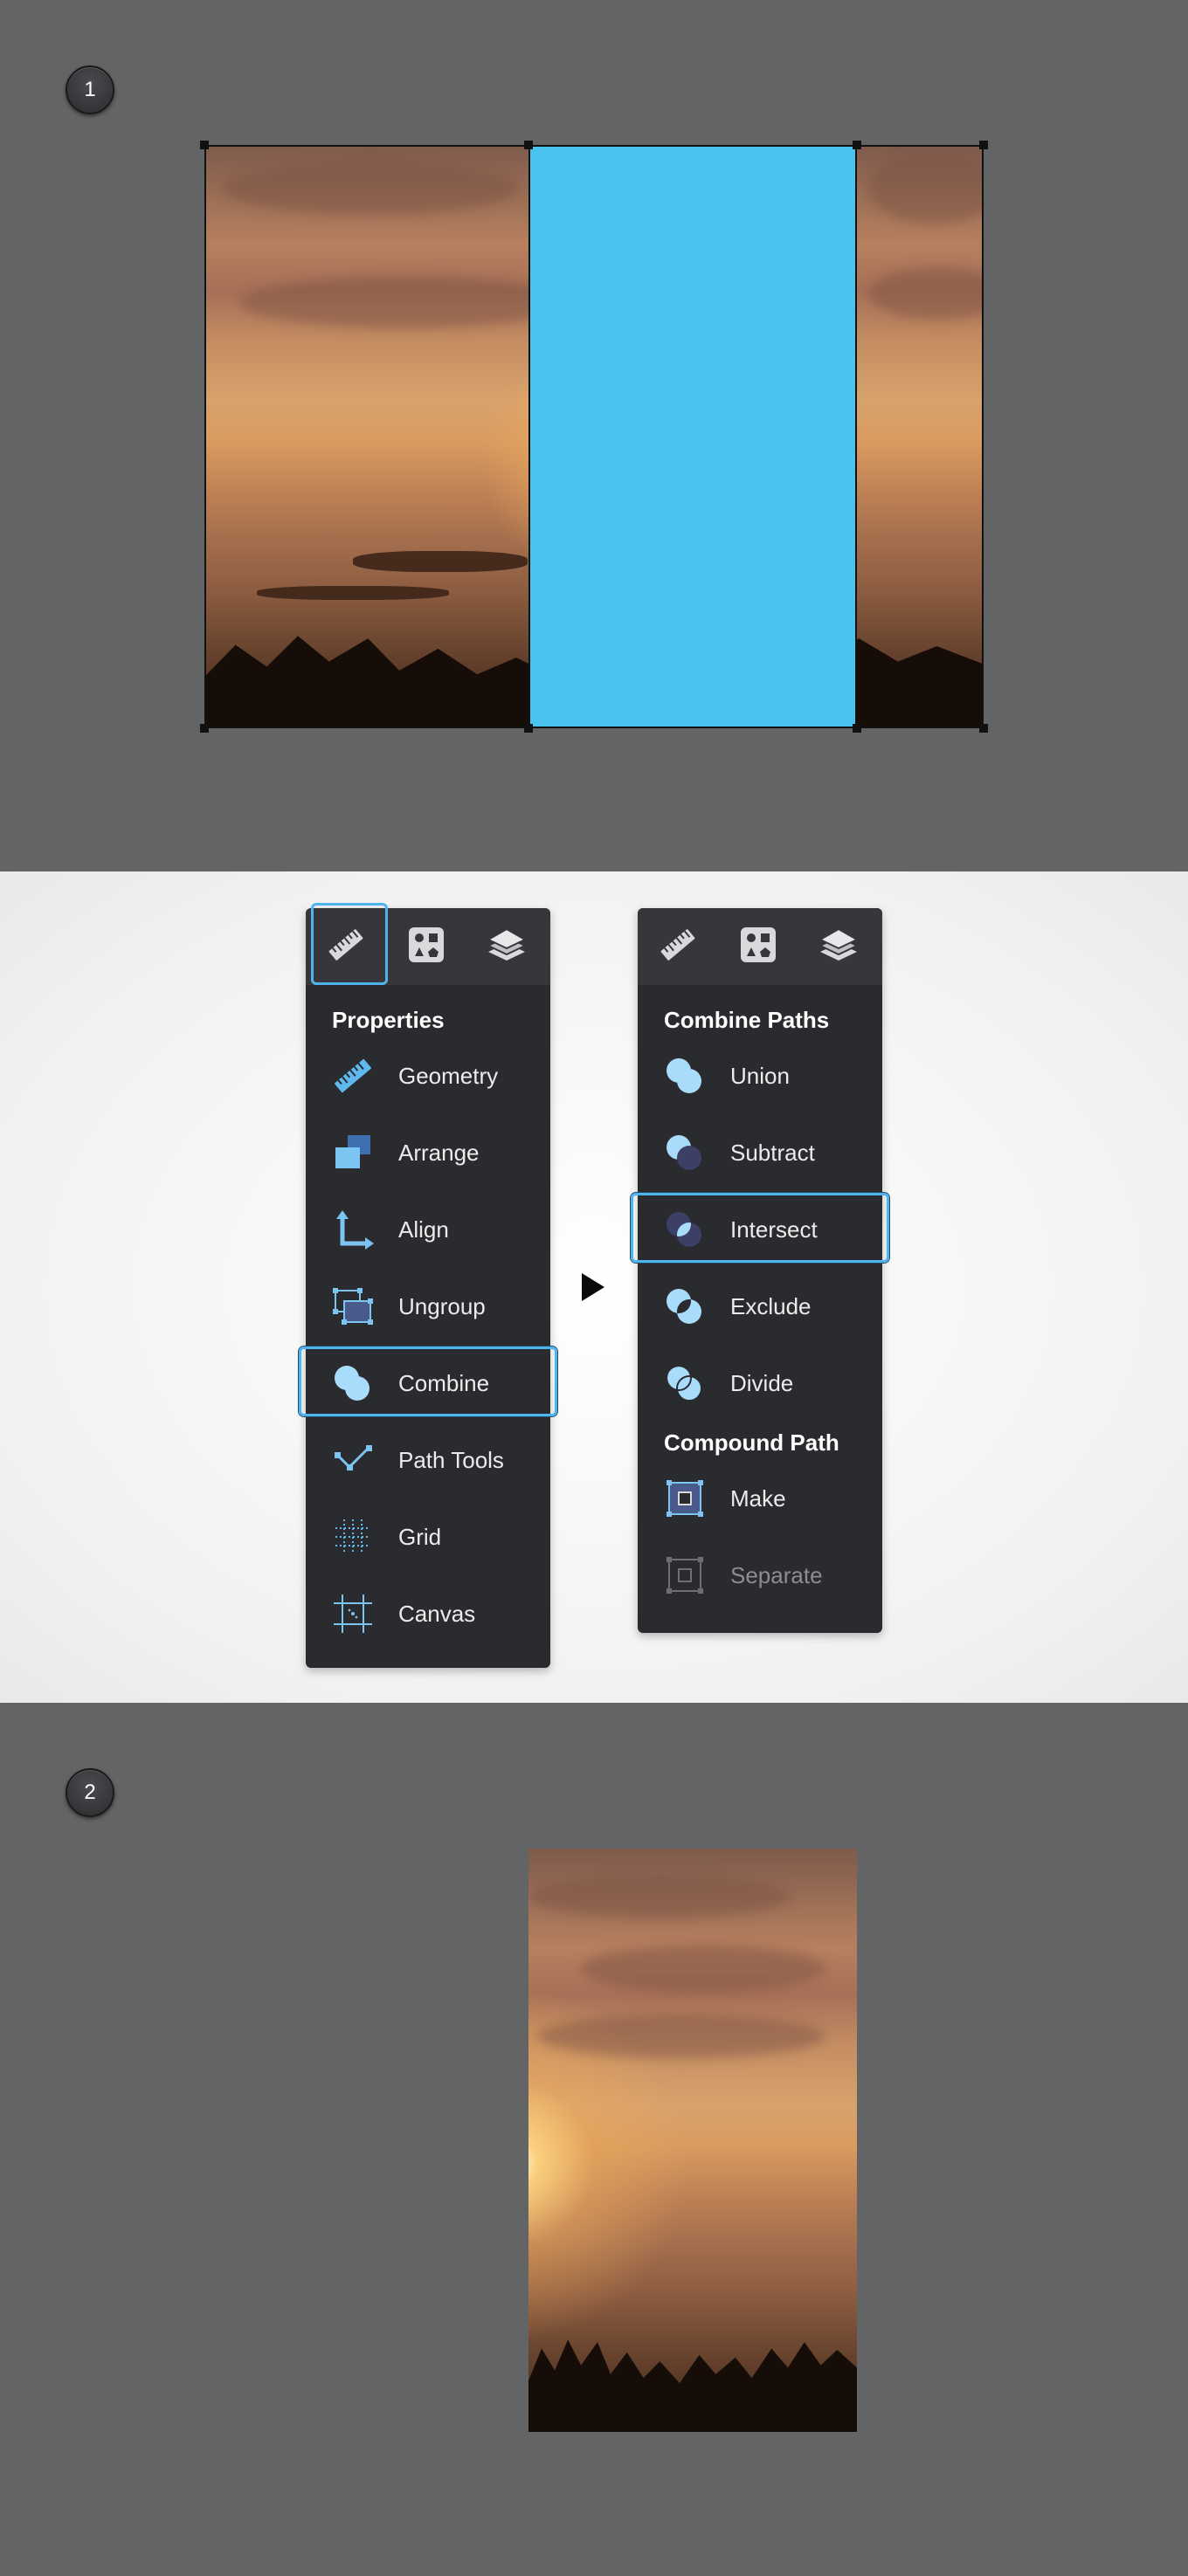  What do you see at coordinates (423, 1229) in the screenshot?
I see `menu-item-label: Align` at bounding box center [423, 1229].